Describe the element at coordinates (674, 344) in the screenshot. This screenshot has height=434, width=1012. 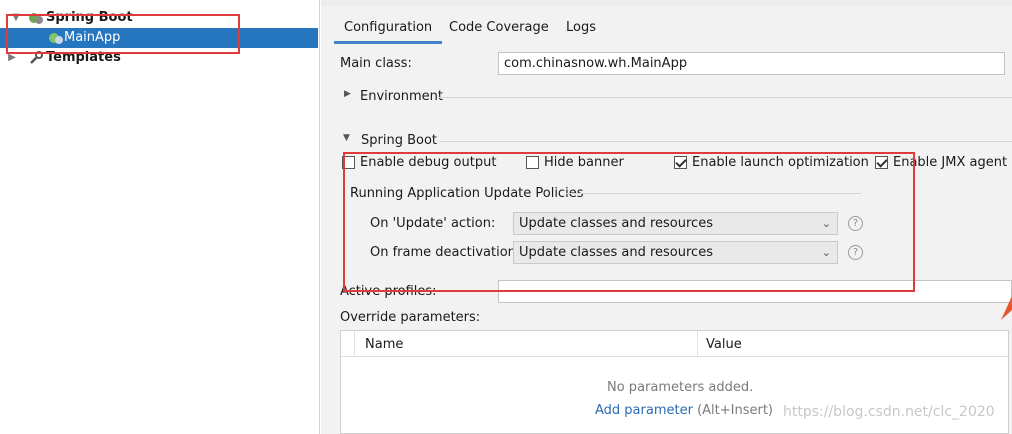
I see `table-header: Name Value` at that location.